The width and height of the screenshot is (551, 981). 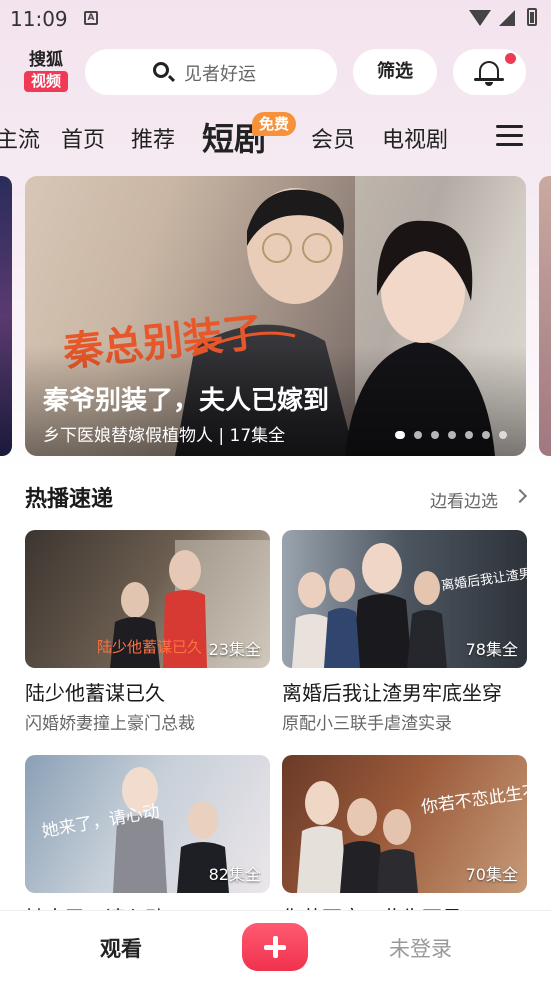 What do you see at coordinates (46, 60) in the screenshot?
I see `logo-top-text: 搜狐` at bounding box center [46, 60].